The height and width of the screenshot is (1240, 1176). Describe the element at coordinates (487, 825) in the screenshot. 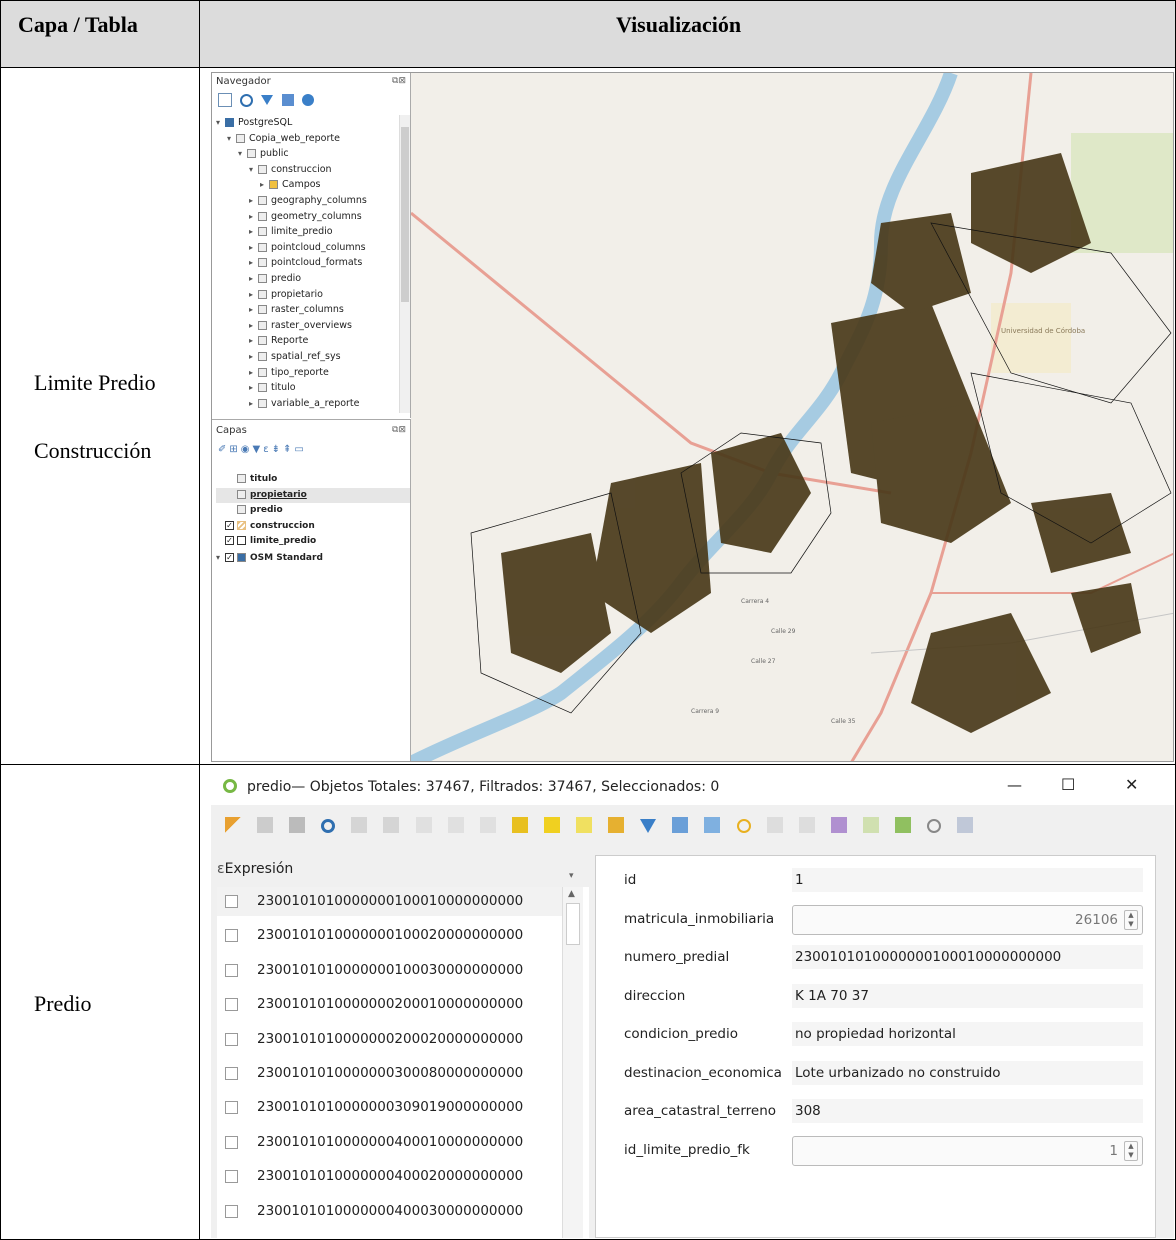

I see `paste-icon` at that location.